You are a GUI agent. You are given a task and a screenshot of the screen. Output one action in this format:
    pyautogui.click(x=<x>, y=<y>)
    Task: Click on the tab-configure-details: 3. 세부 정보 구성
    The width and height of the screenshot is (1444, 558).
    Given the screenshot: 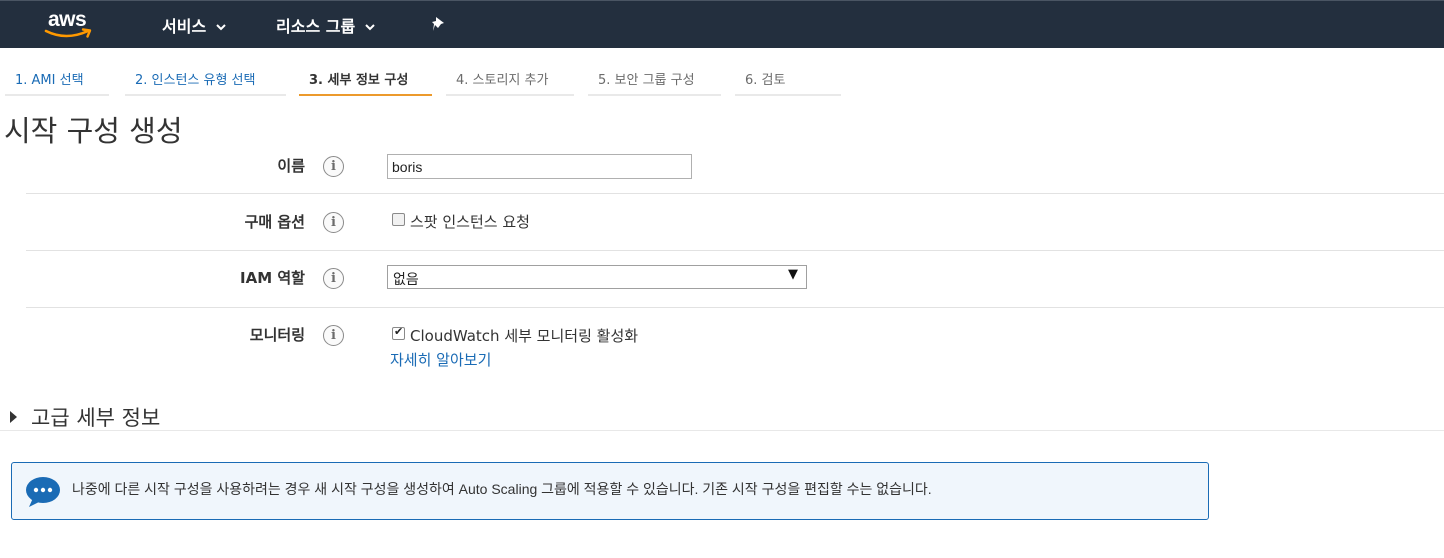 What is the action you would take?
    pyautogui.click(x=365, y=78)
    